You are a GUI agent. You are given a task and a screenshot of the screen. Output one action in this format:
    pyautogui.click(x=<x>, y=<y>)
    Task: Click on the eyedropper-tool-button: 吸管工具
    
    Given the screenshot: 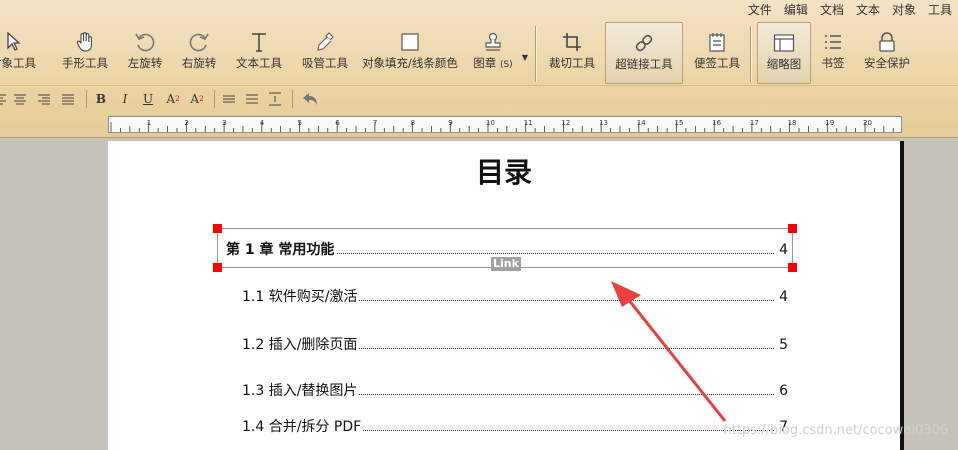 What is the action you would take?
    pyautogui.click(x=325, y=53)
    